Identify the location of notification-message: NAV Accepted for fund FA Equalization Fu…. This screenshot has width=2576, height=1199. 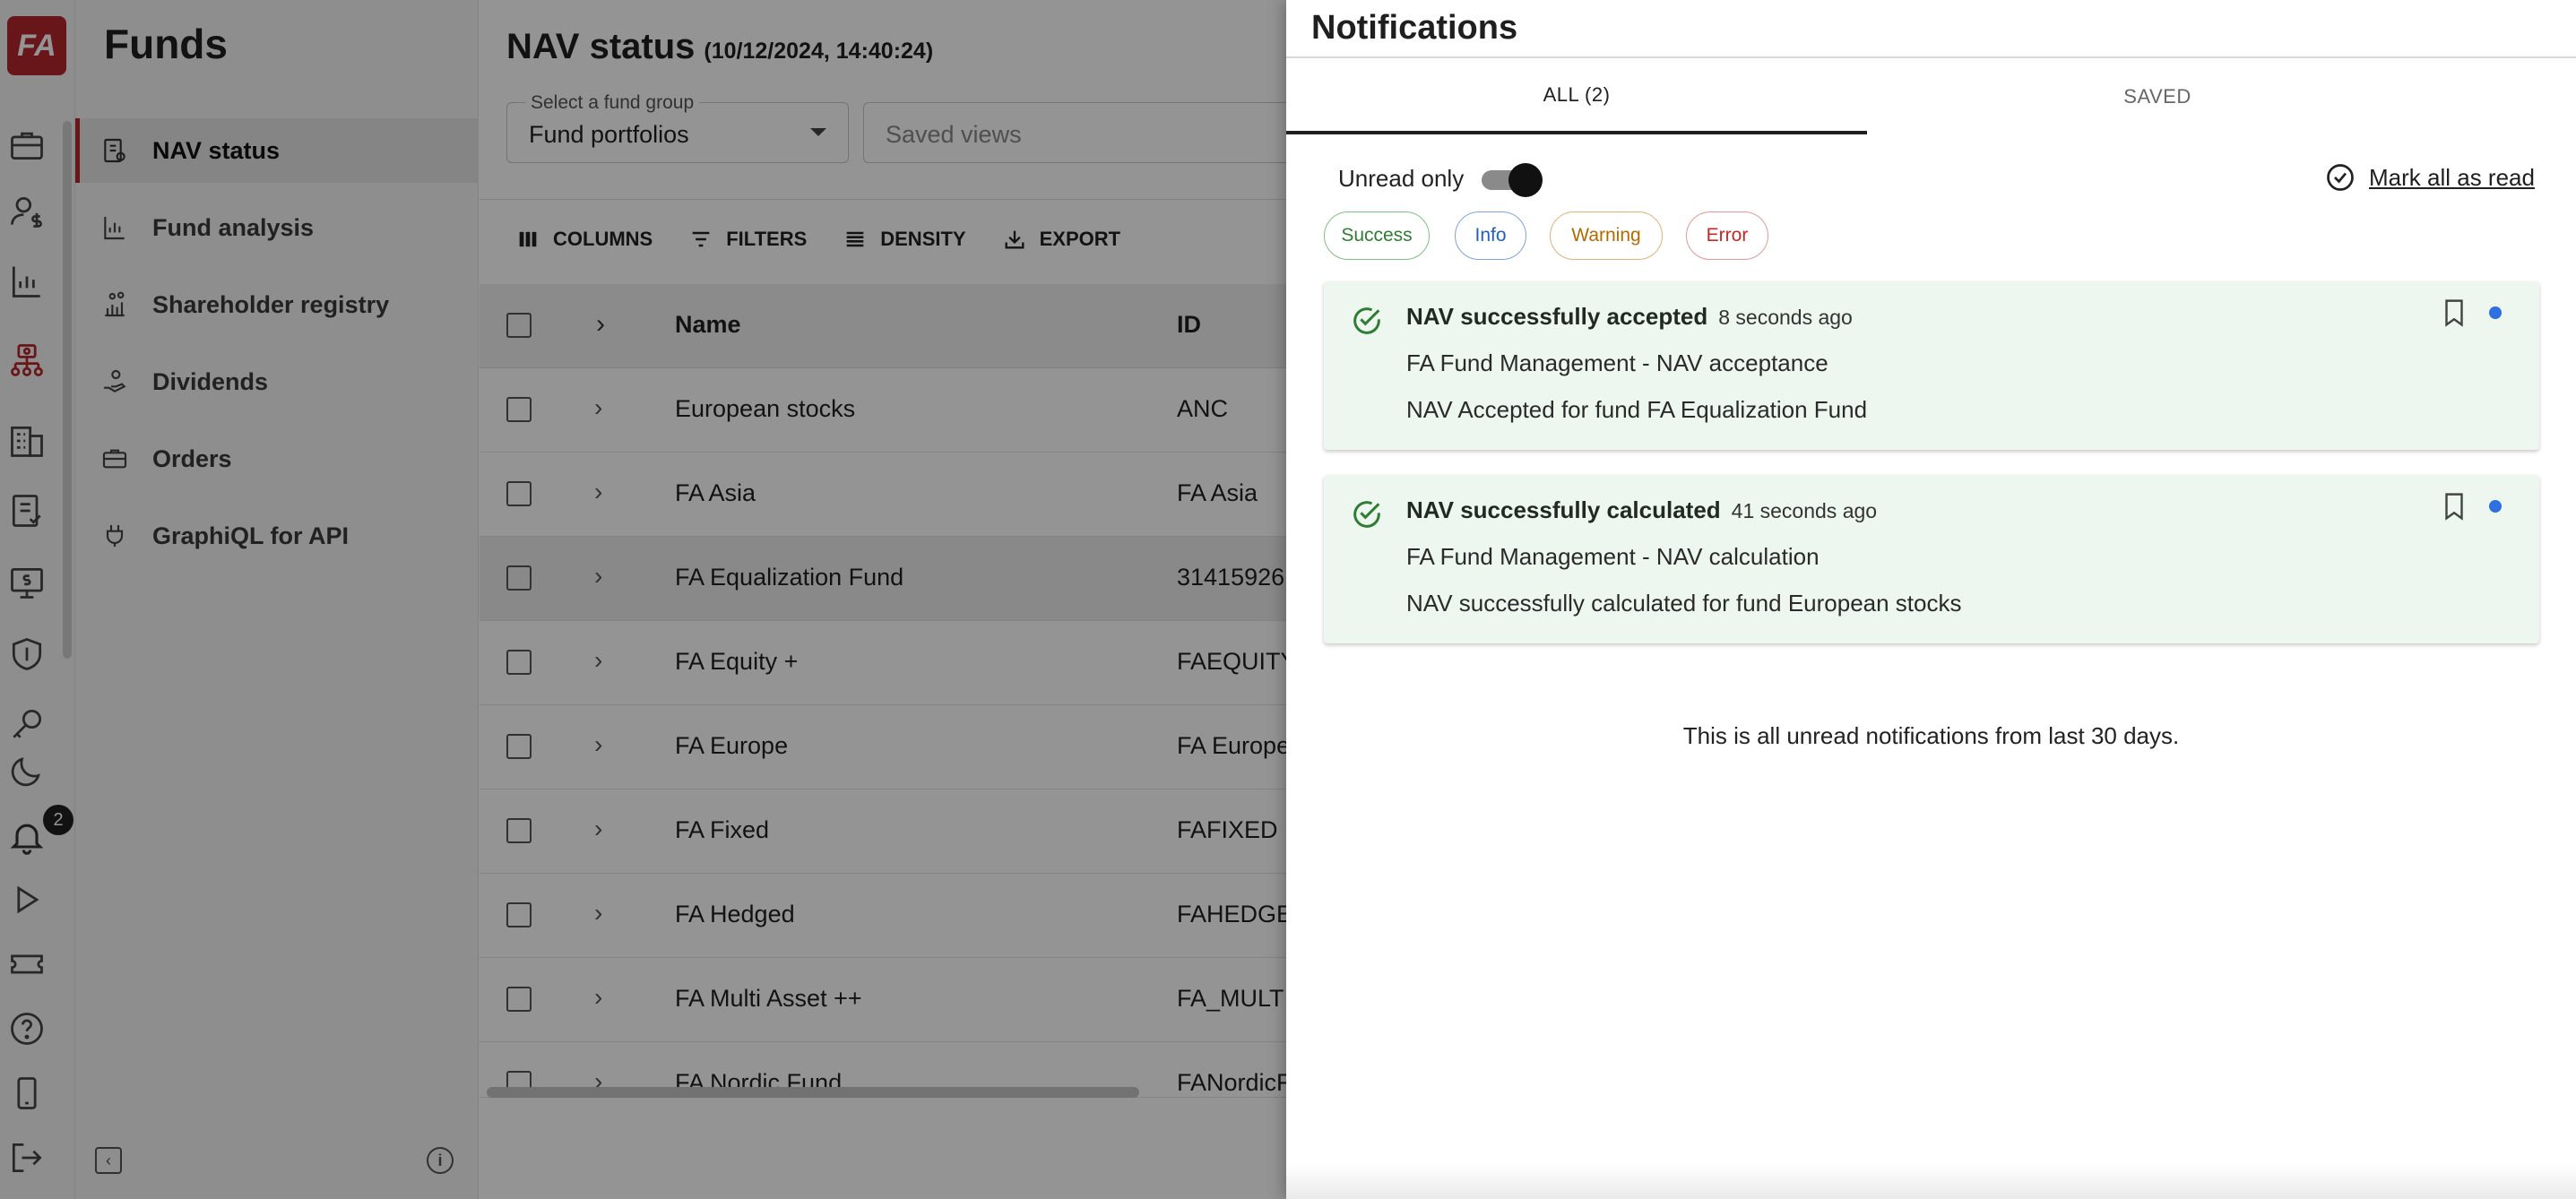
(1637, 409).